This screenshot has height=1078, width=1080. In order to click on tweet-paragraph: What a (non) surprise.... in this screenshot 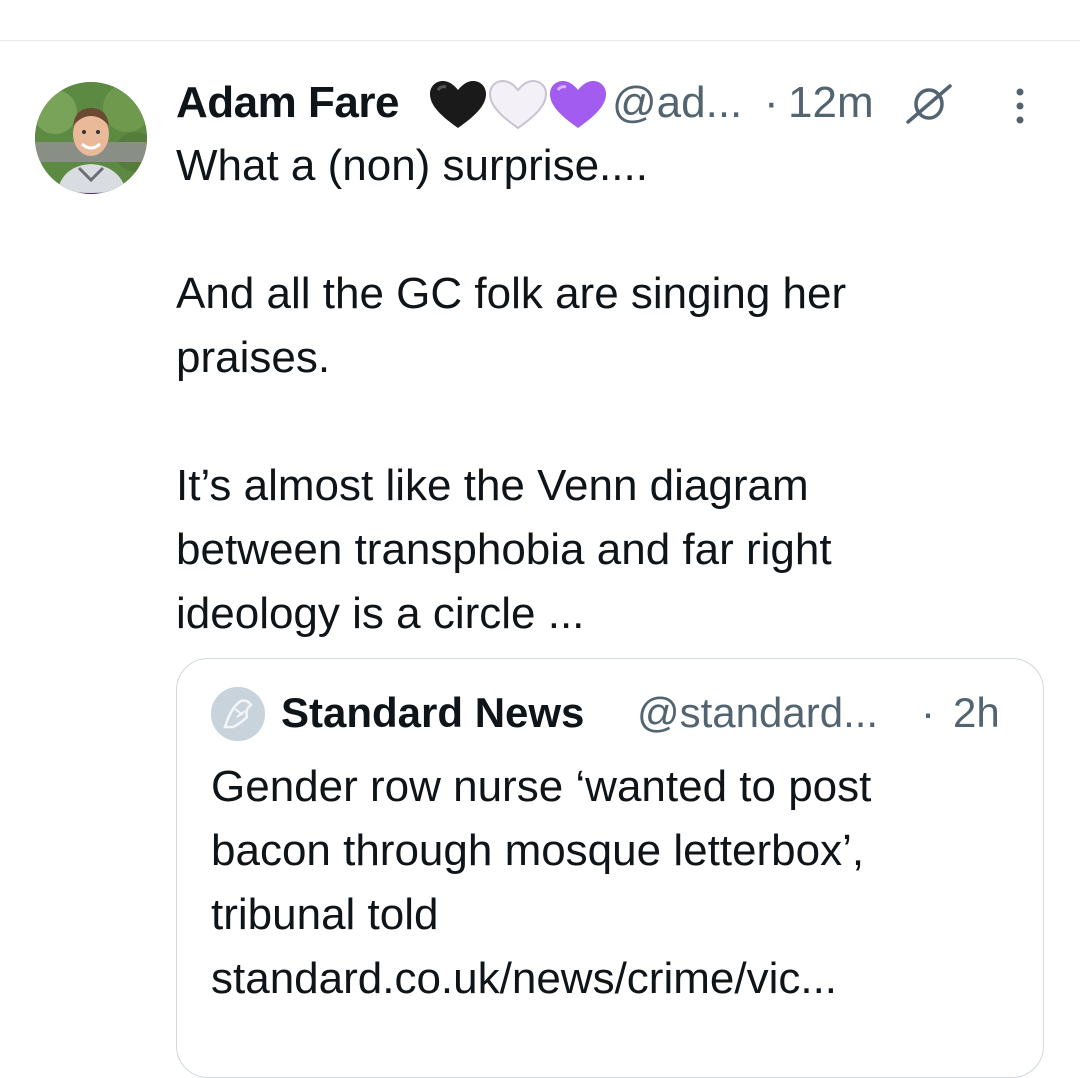, I will do `click(412, 165)`.